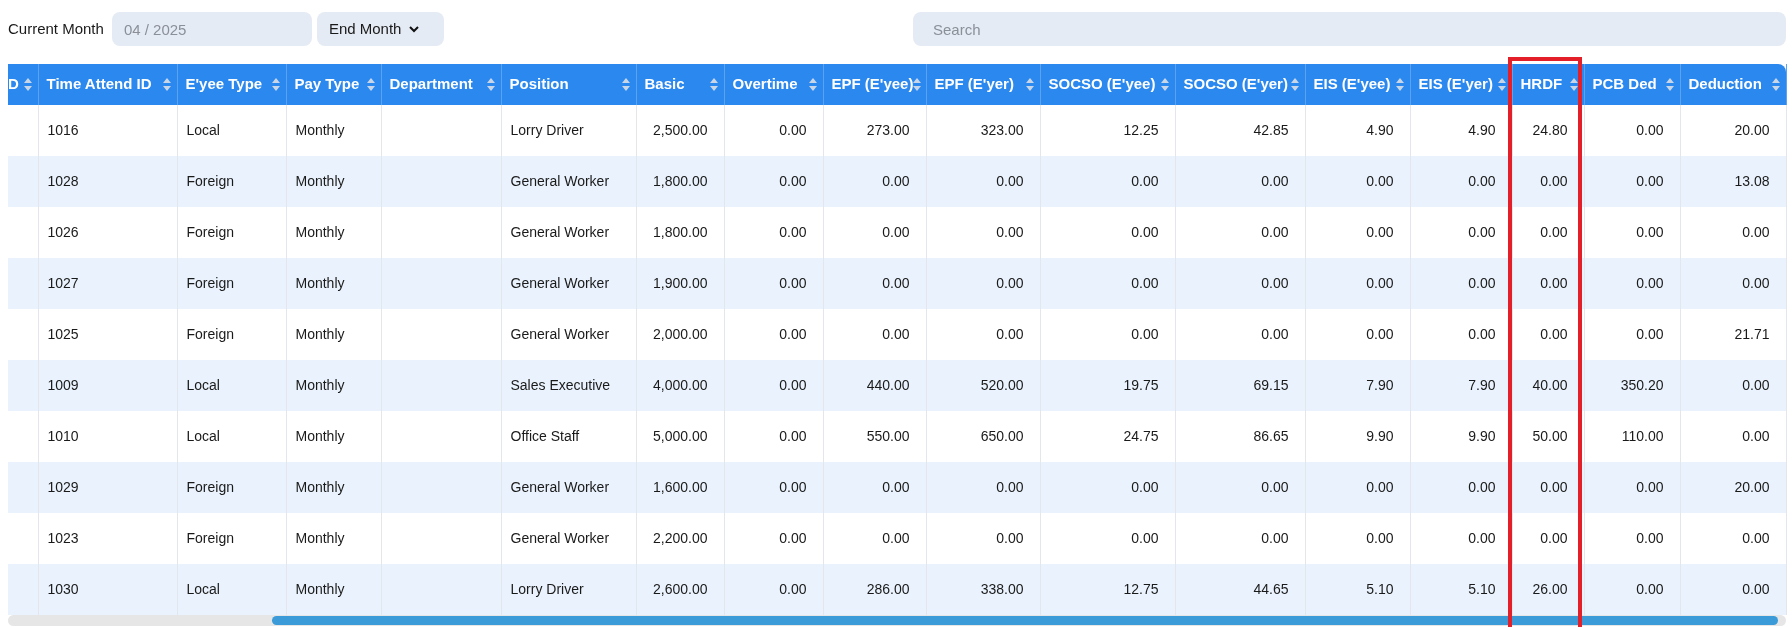  Describe the element at coordinates (773, 84) in the screenshot. I see `column-header: Overtime` at that location.